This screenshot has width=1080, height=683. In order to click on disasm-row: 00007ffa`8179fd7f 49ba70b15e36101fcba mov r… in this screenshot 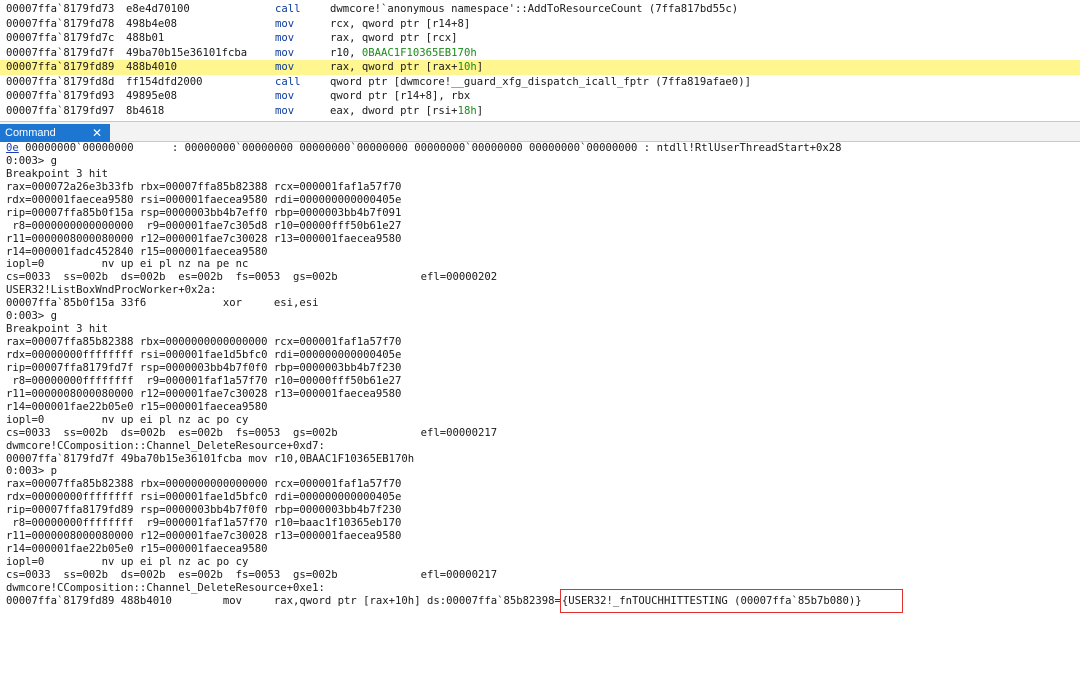, I will do `click(540, 53)`.